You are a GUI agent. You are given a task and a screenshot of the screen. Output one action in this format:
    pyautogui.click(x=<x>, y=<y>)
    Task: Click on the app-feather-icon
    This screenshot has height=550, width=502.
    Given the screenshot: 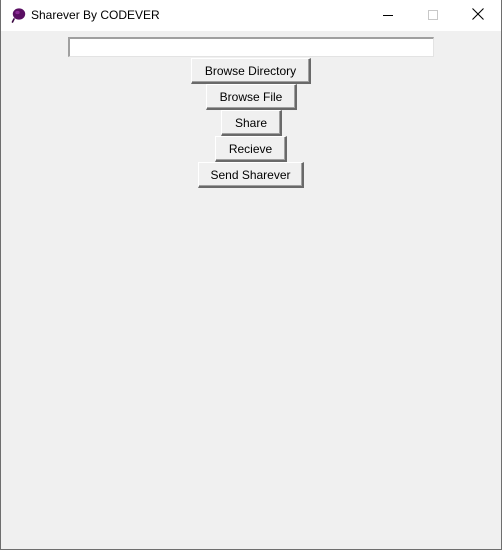 What is the action you would take?
    pyautogui.click(x=19, y=15)
    